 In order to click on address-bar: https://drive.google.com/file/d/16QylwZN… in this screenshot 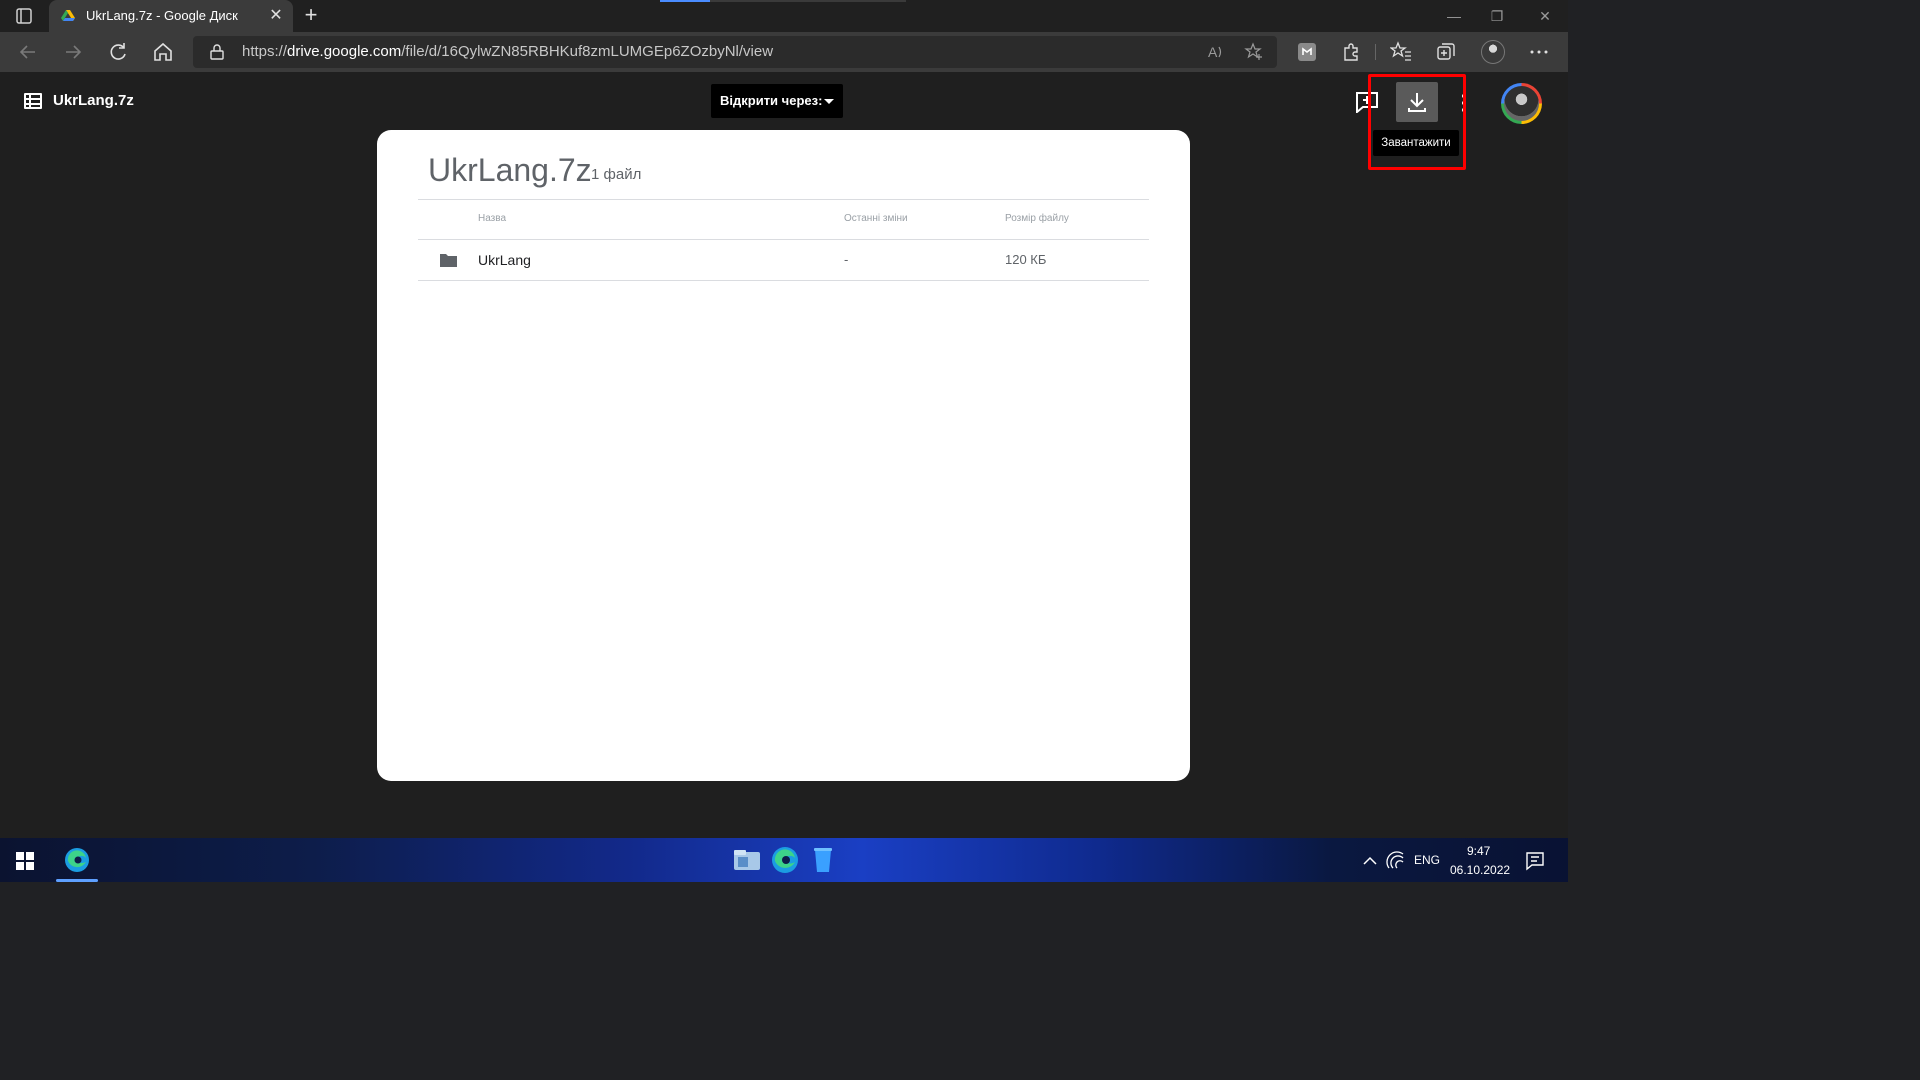, I will do `click(735, 52)`.